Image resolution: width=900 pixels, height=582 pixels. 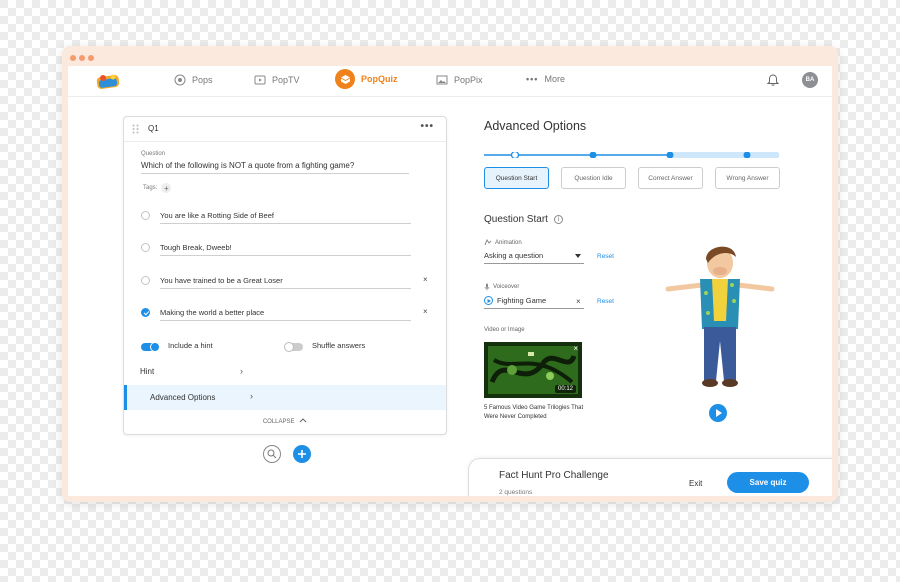 What do you see at coordinates (145, 312) in the screenshot?
I see `answer-radio-correct` at bounding box center [145, 312].